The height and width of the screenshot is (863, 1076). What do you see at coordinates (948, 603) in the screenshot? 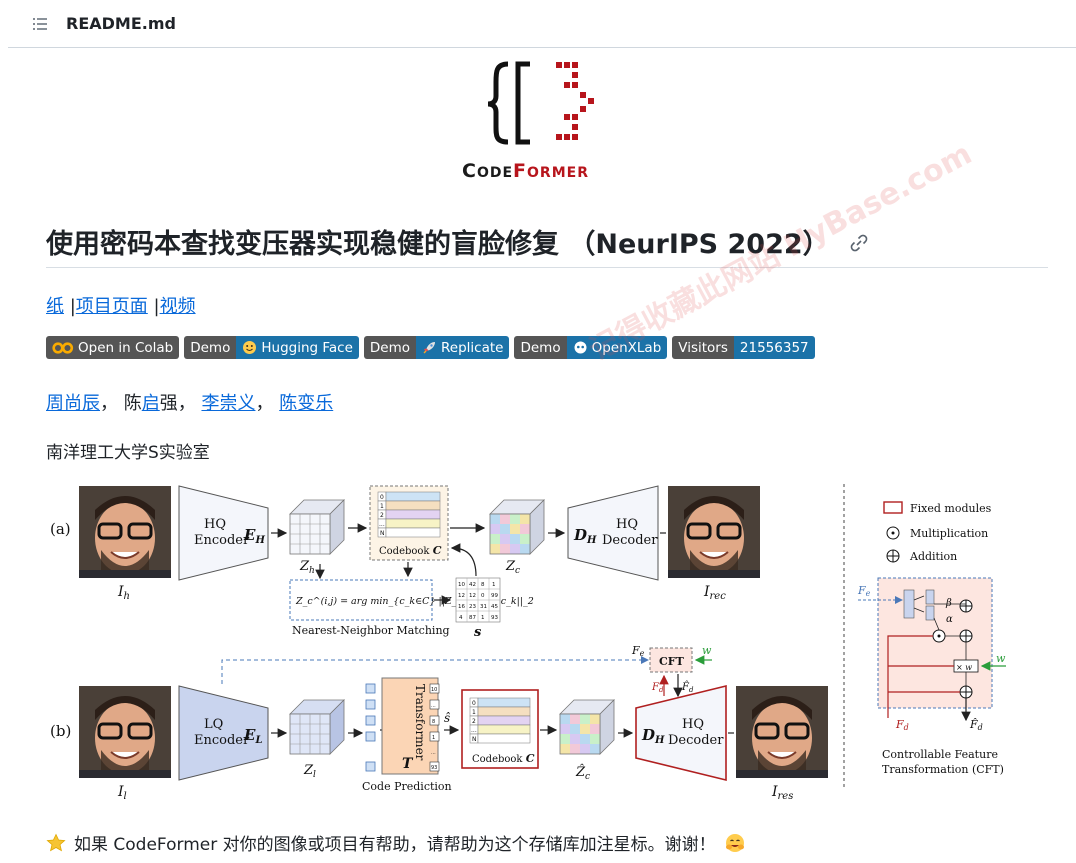
I see `svg-text: β` at bounding box center [948, 603].